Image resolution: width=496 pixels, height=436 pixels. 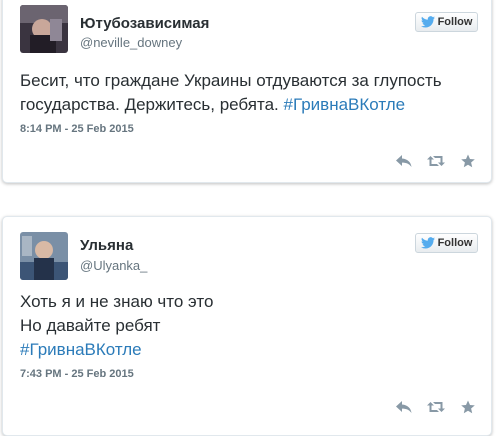 What do you see at coordinates (117, 301) in the screenshot?
I see `tweet-text-plain: Хоть я и не знаю что это` at bounding box center [117, 301].